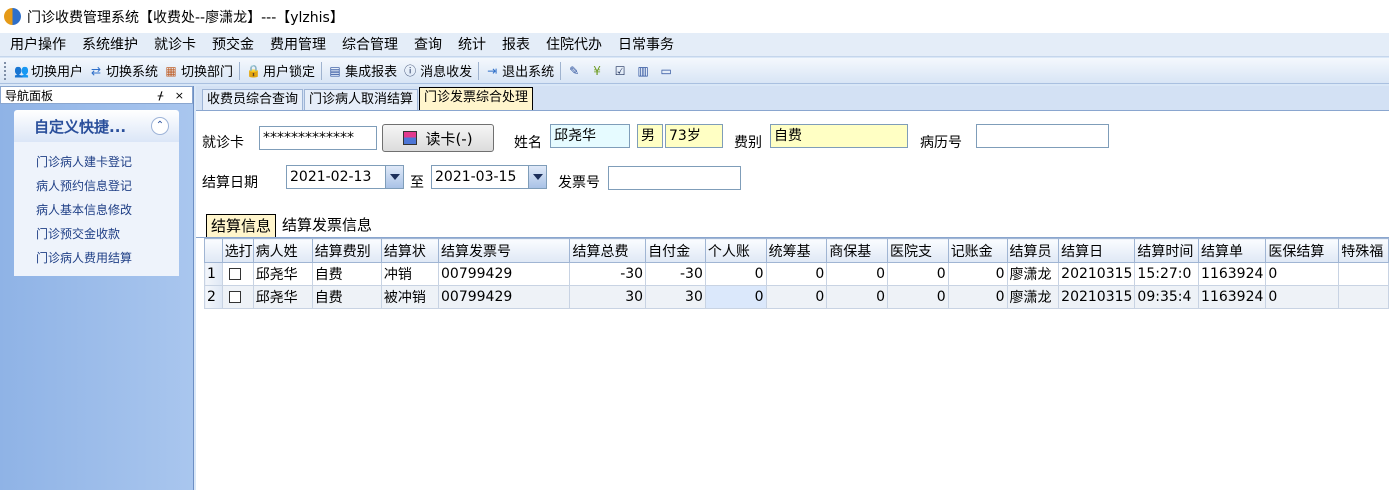  I want to click on yen-icon: ¥, so click(597, 70).